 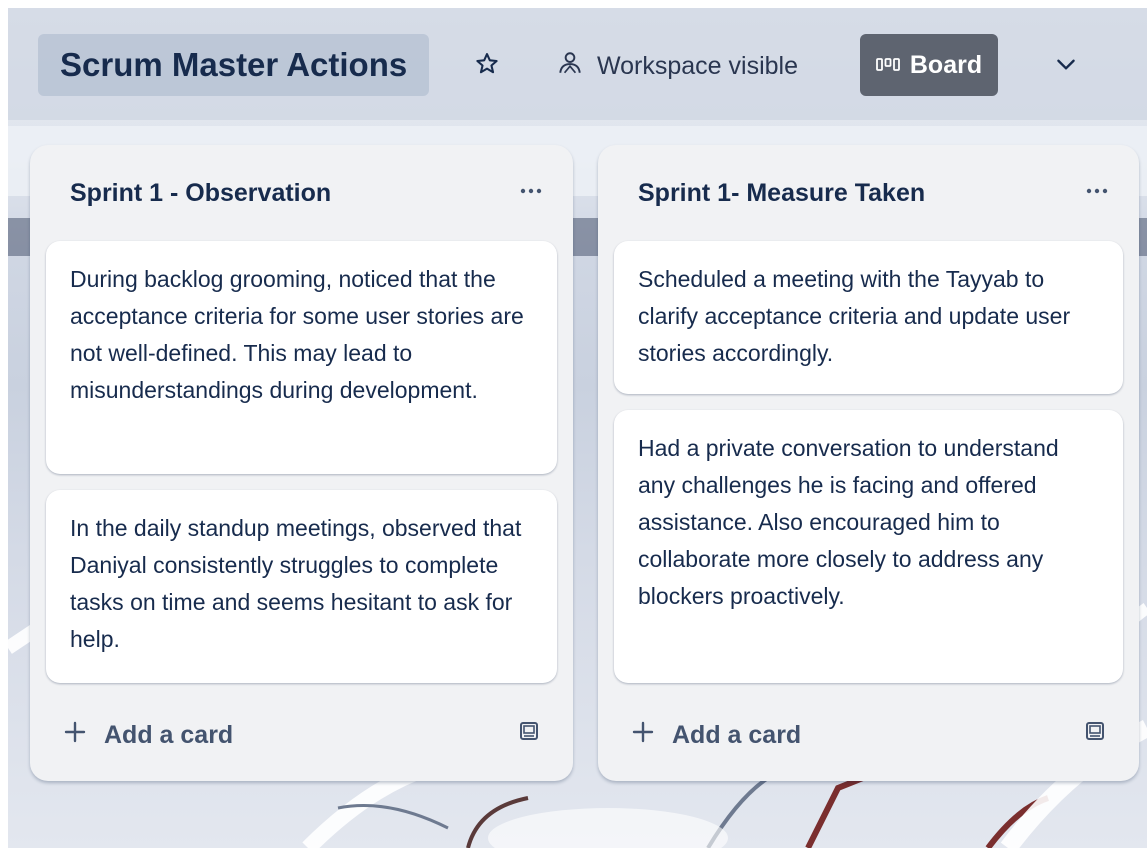 I want to click on star-button, so click(x=487, y=66).